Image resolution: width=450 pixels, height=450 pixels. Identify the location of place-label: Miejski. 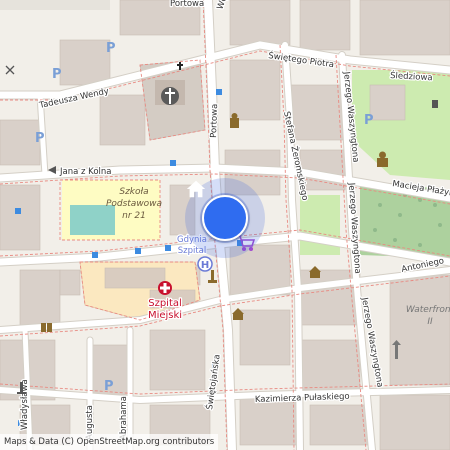
(165, 315).